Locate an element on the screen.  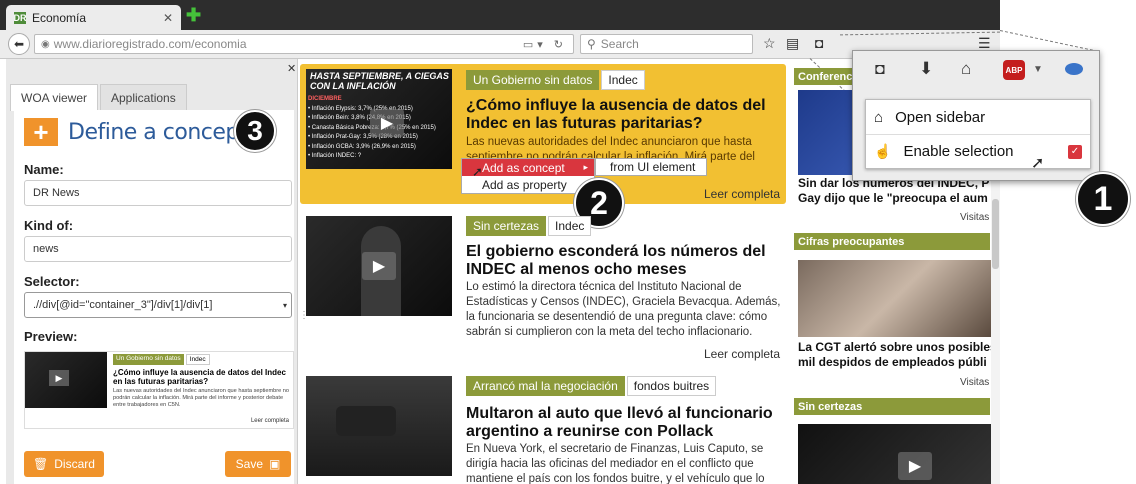
globe-icon: ◉ is located at coordinates (45, 44).